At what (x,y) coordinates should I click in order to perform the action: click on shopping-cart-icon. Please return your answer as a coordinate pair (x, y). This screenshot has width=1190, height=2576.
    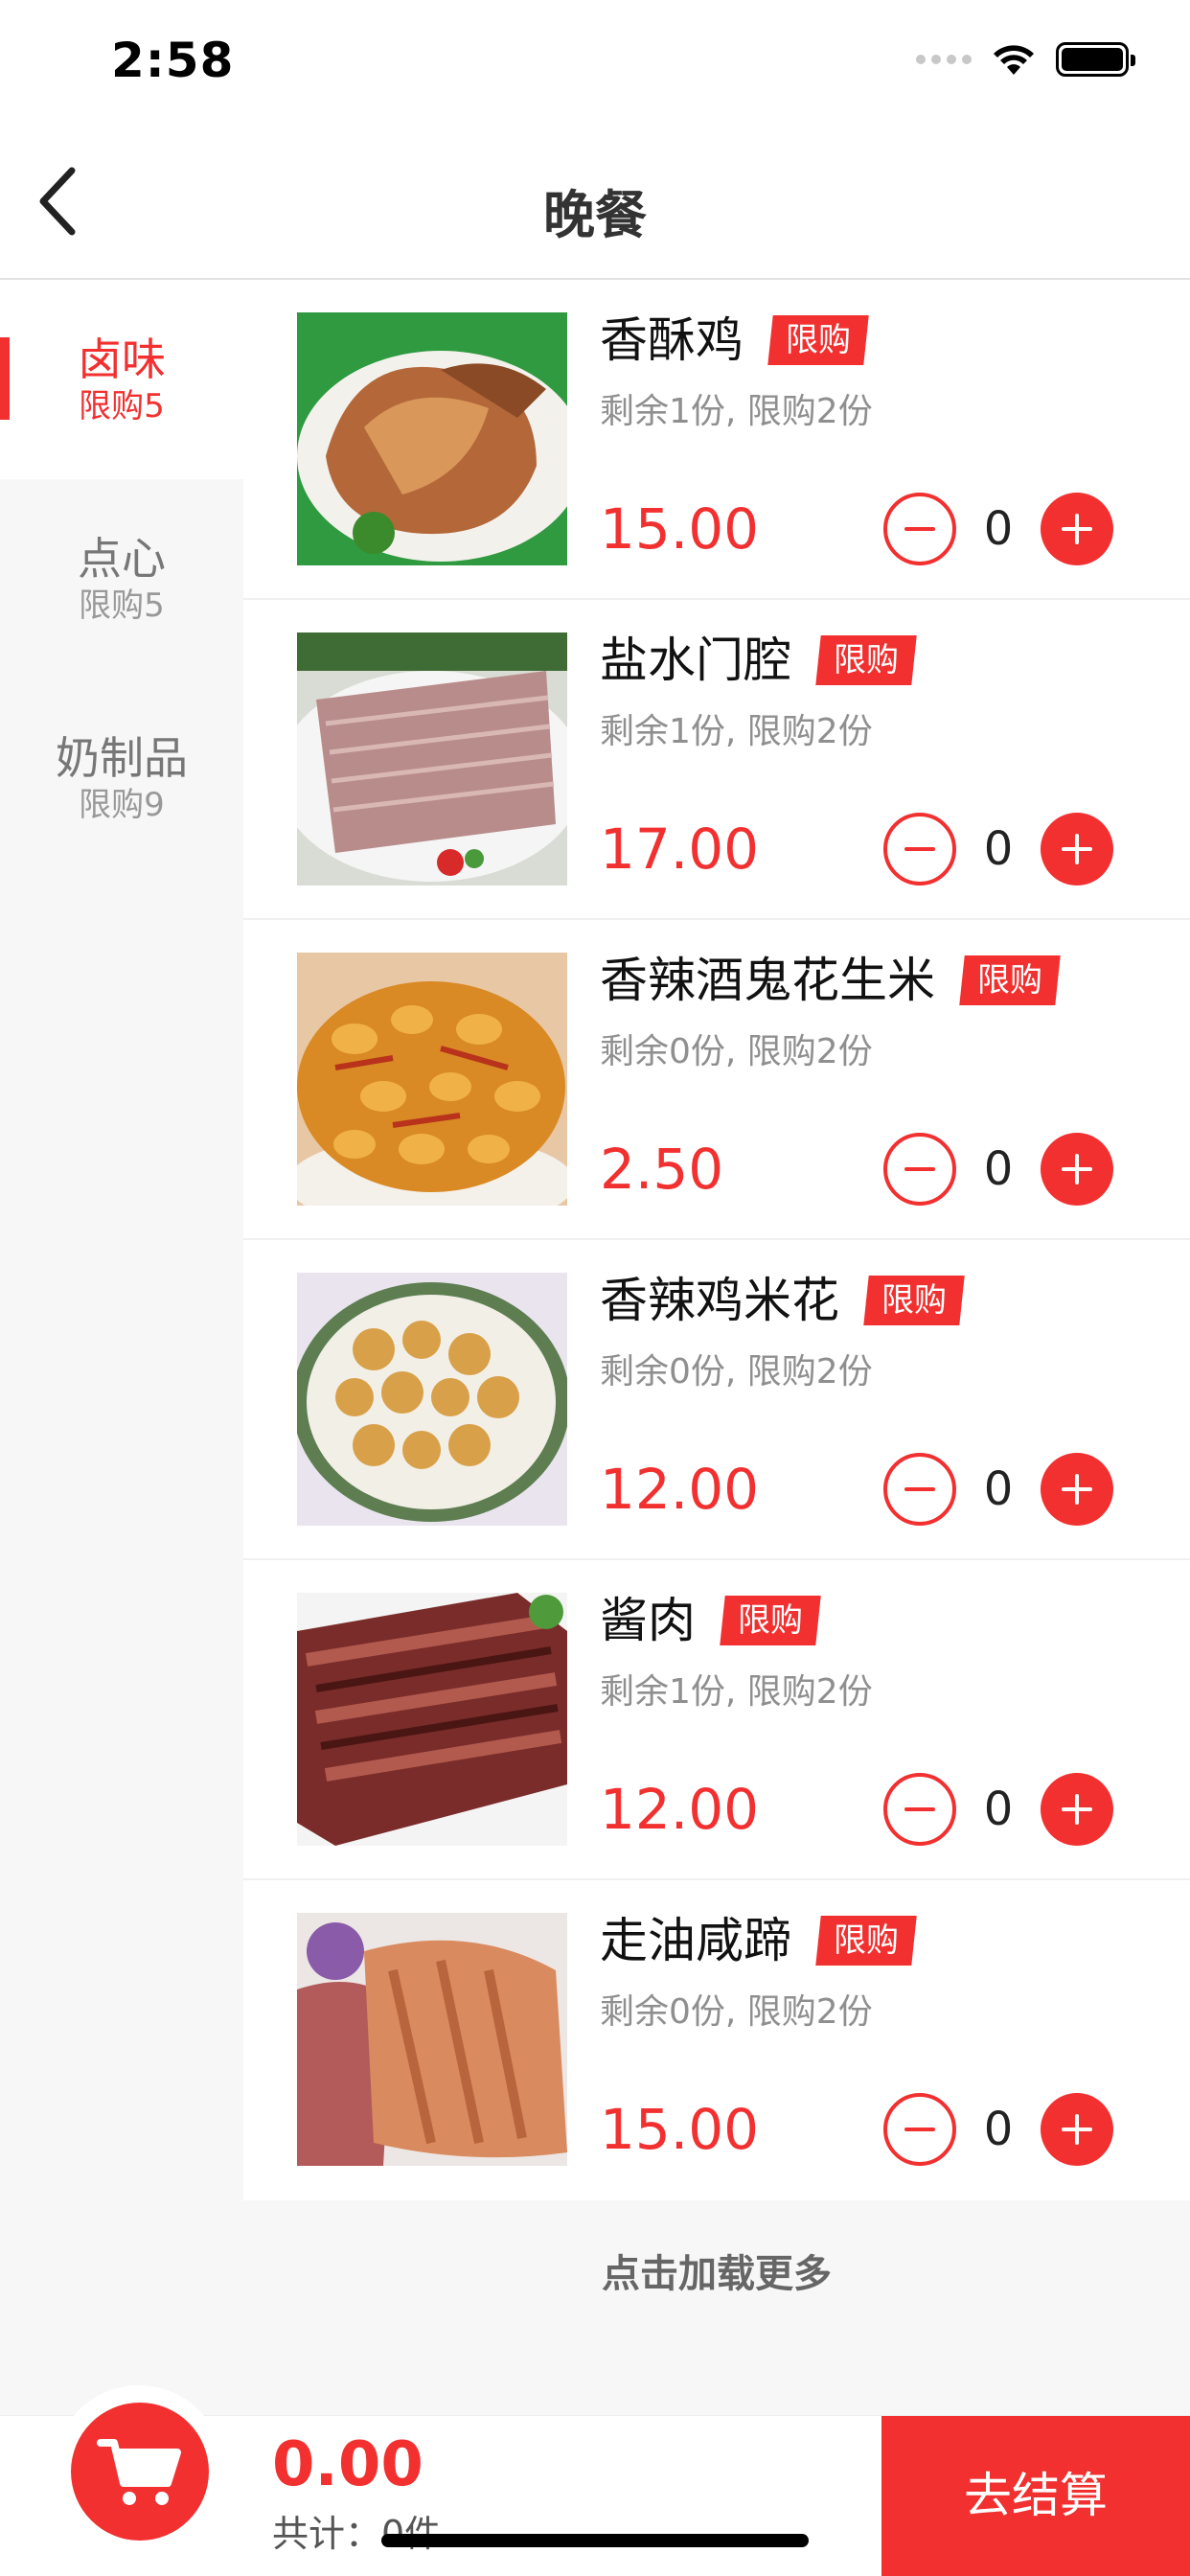
    Looking at the image, I should click on (139, 2472).